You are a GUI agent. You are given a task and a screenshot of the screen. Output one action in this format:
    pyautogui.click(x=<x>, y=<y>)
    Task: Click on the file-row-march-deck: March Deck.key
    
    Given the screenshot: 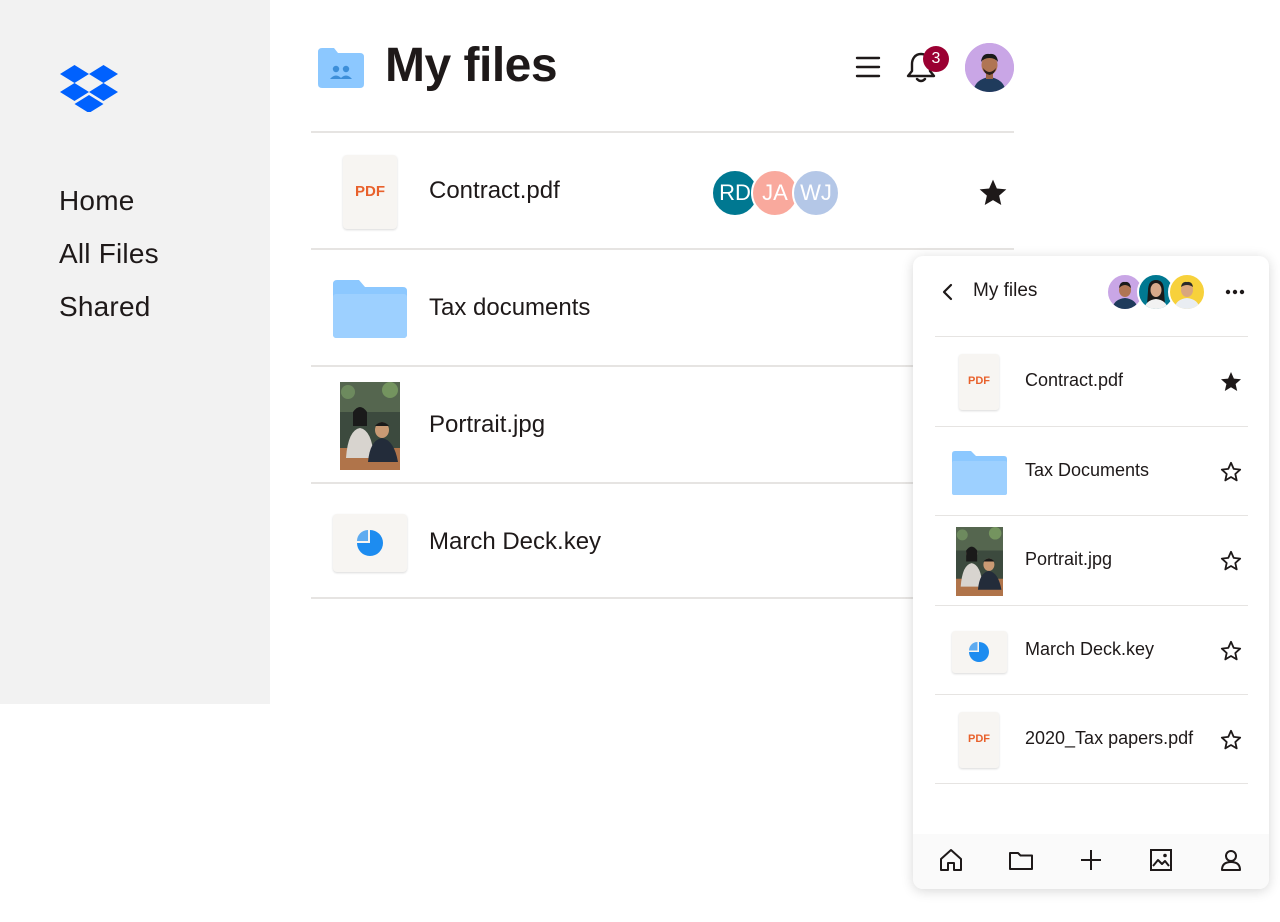 What is the action you would take?
    pyautogui.click(x=662, y=540)
    